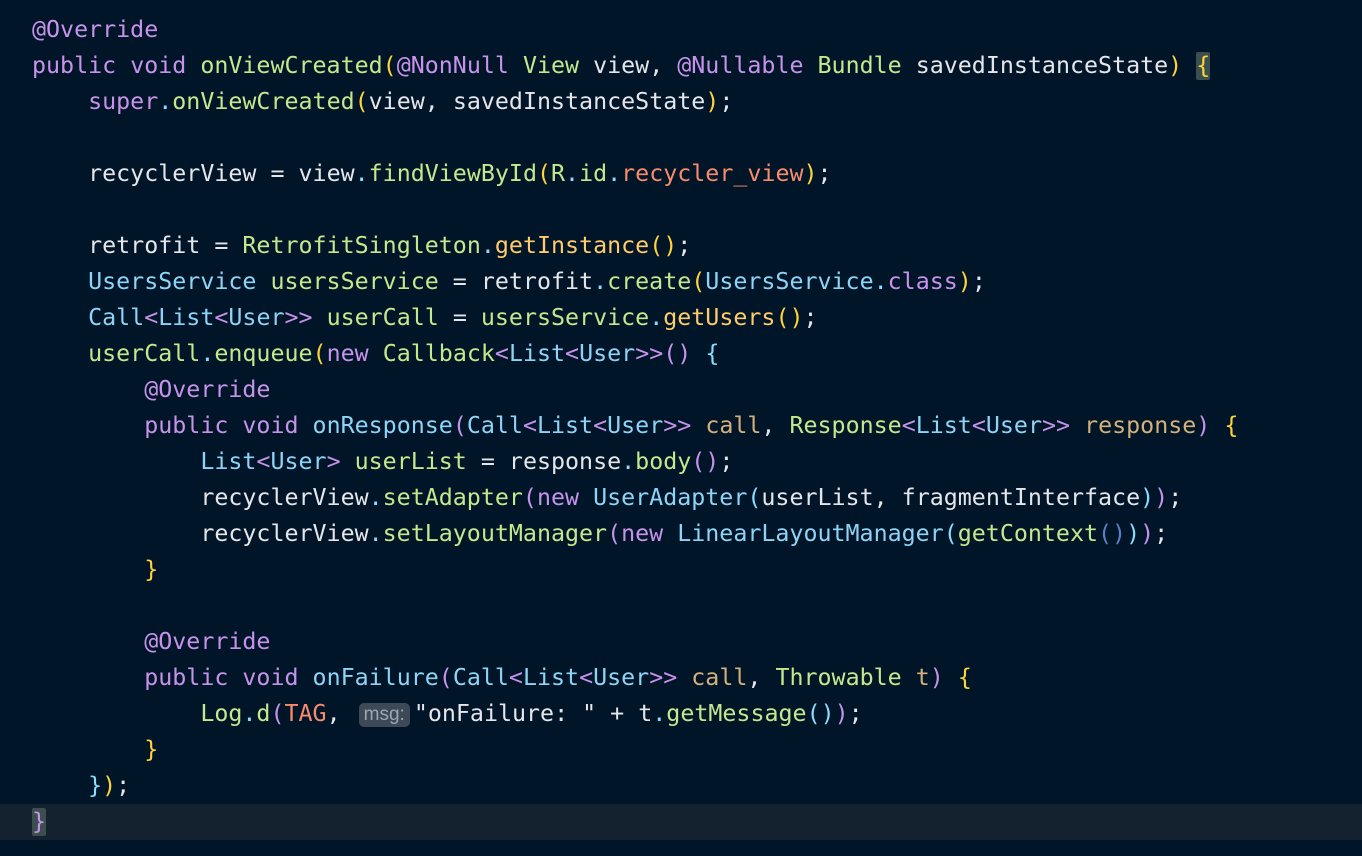 The image size is (1362, 856). Describe the element at coordinates (617, 713) in the screenshot. I see `code-token: +` at that location.